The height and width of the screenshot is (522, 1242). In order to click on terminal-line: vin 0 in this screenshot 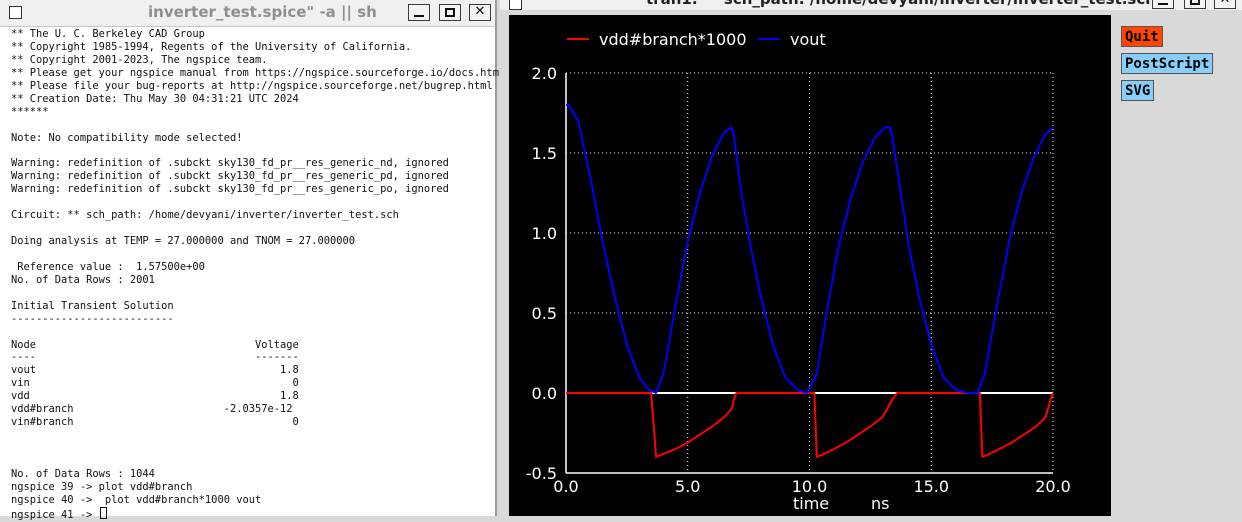, I will do `click(155, 383)`.